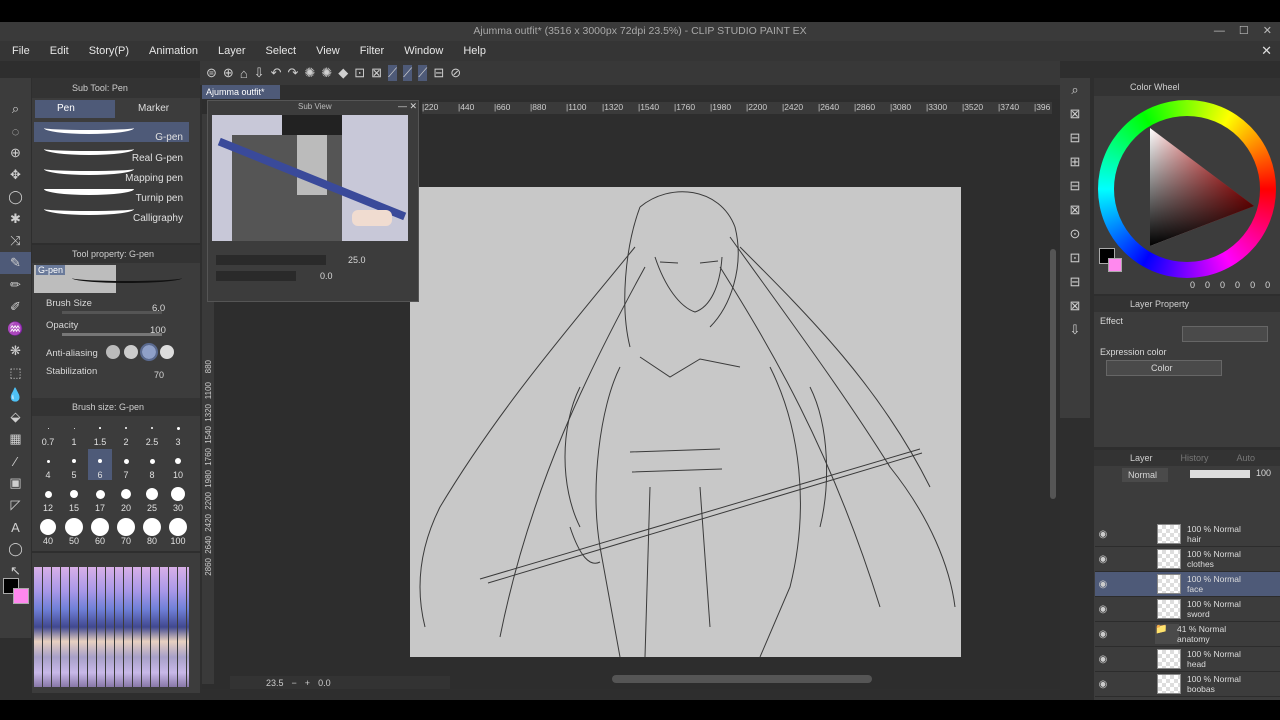 The height and width of the screenshot is (720, 1280). What do you see at coordinates (15, 197) in the screenshot?
I see `selection-tool-icon: ◯` at bounding box center [15, 197].